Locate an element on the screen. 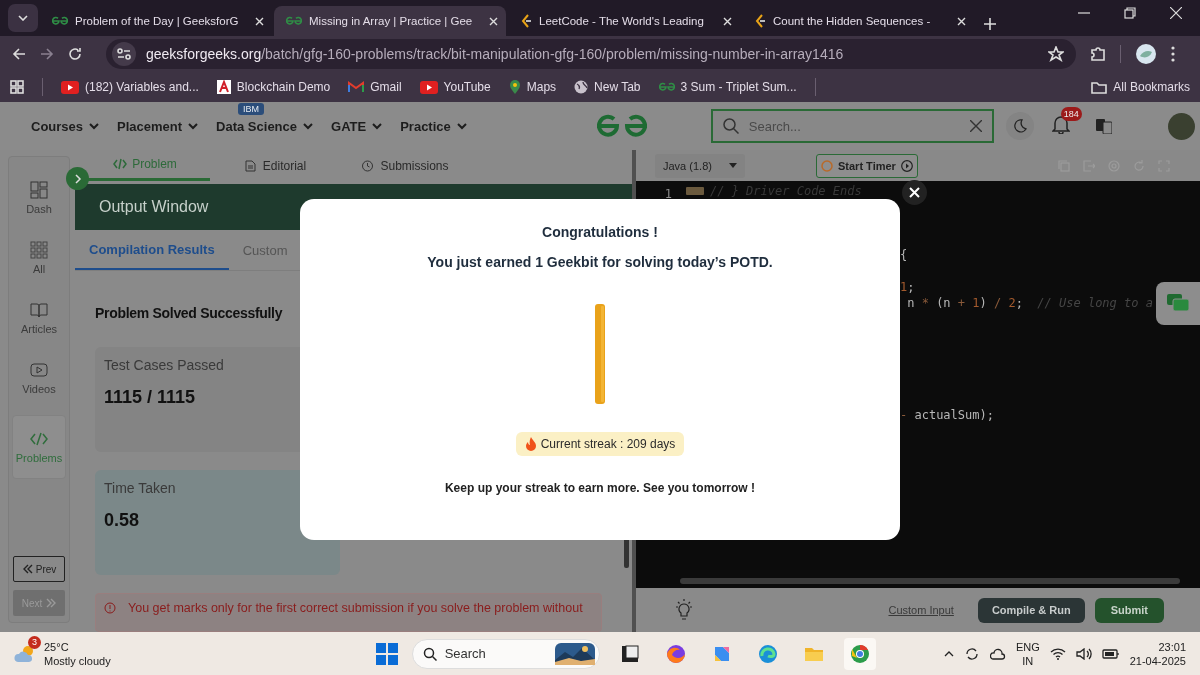 Image resolution: width=1200 pixels, height=675 pixels. all-bookmarks-button: All Bookmarks is located at coordinates (1140, 87).